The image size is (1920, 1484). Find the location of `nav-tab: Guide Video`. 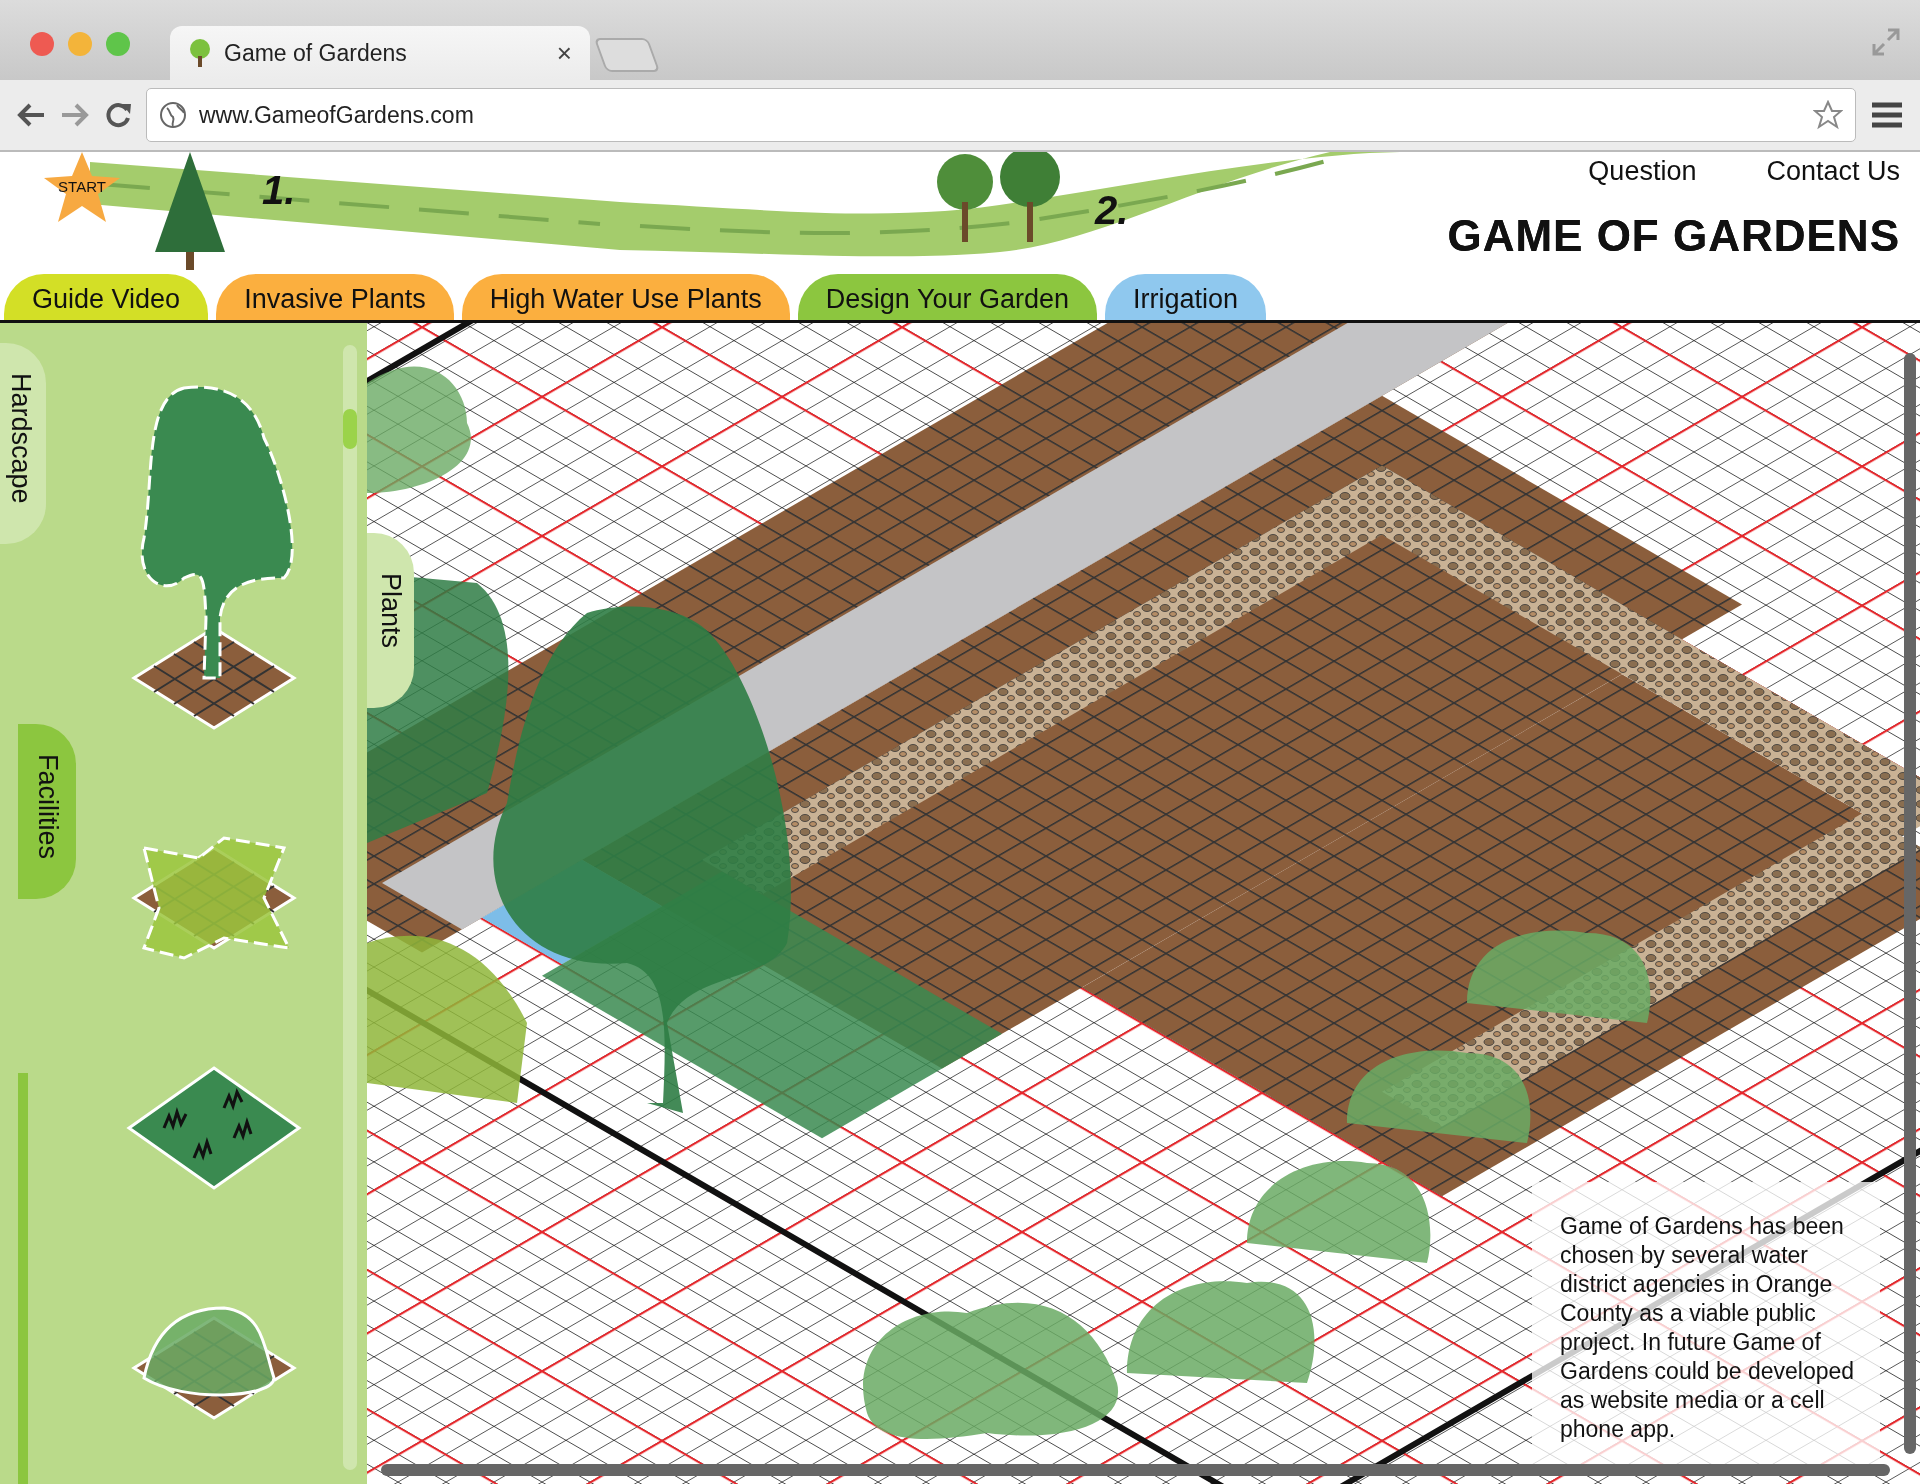

nav-tab: Guide Video is located at coordinates (106, 297).